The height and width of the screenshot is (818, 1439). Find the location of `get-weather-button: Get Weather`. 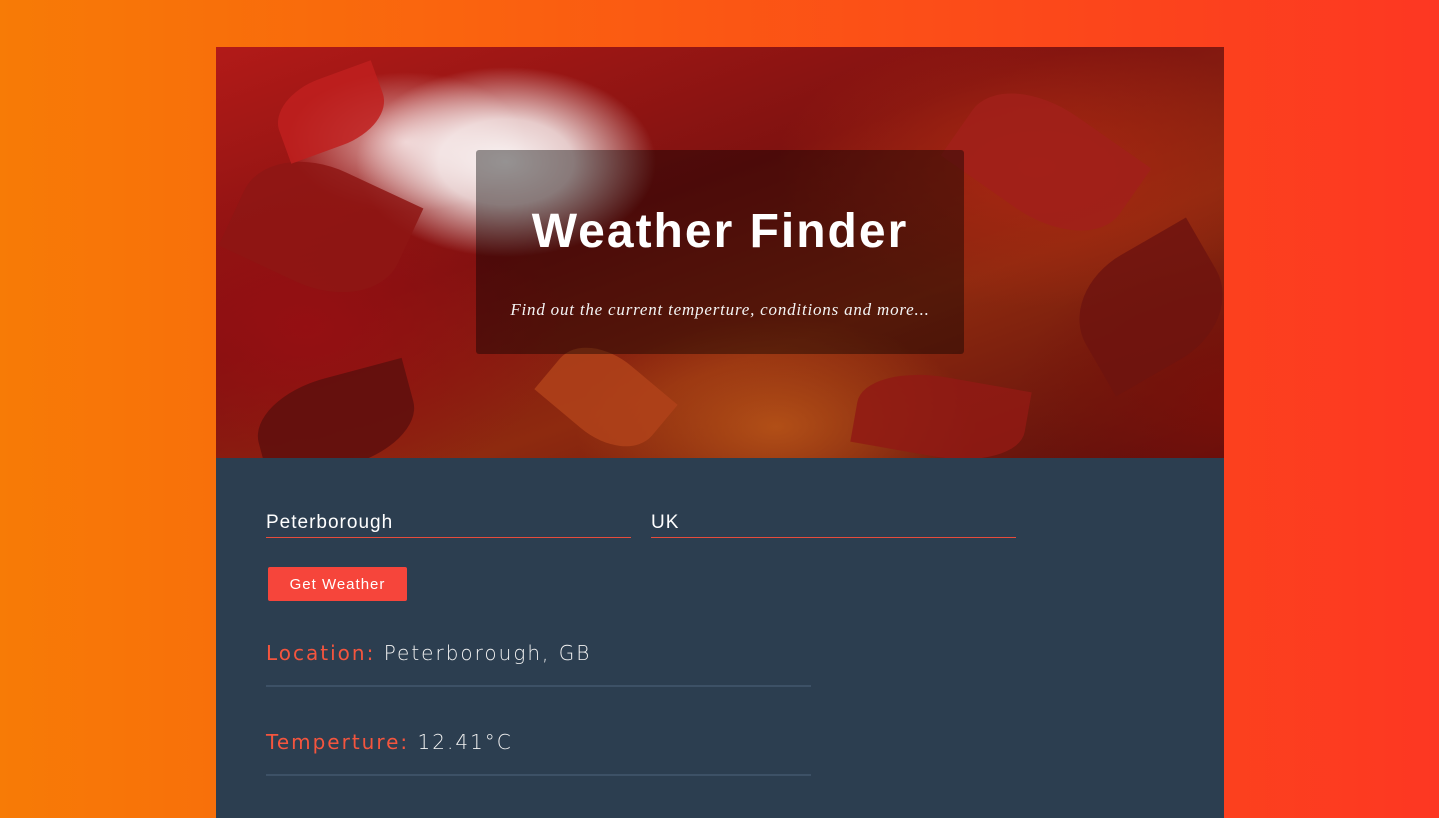

get-weather-button: Get Weather is located at coordinates (337, 584).